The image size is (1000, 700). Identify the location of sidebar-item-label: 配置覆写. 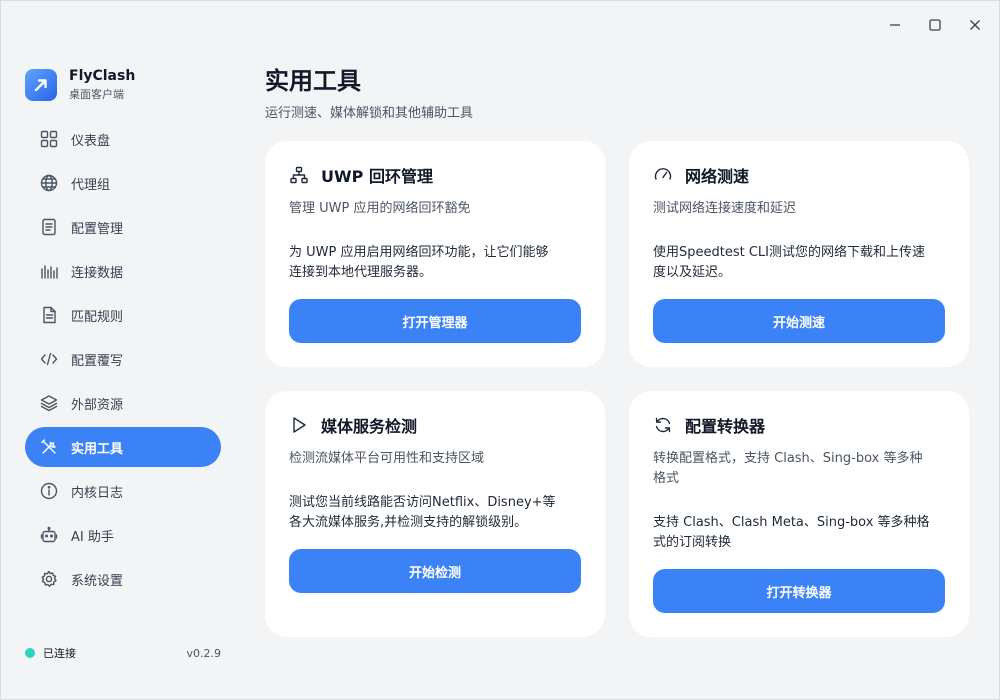
(97, 361).